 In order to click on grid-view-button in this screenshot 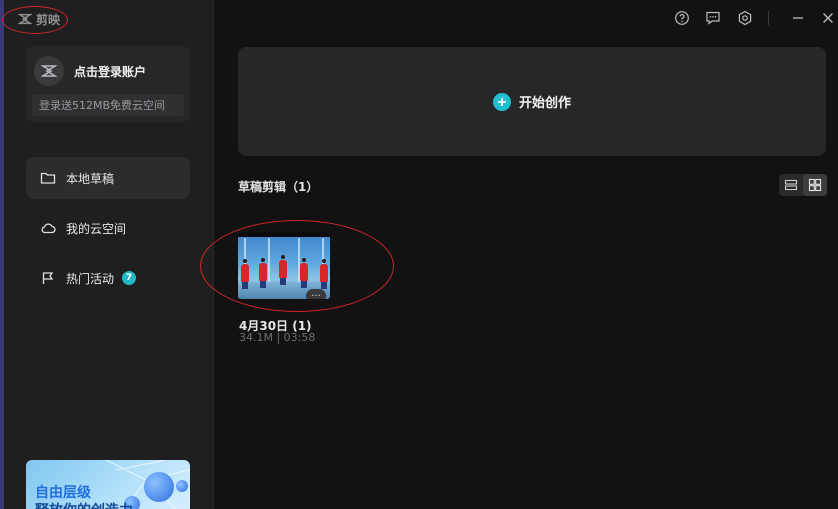, I will do `click(815, 185)`.